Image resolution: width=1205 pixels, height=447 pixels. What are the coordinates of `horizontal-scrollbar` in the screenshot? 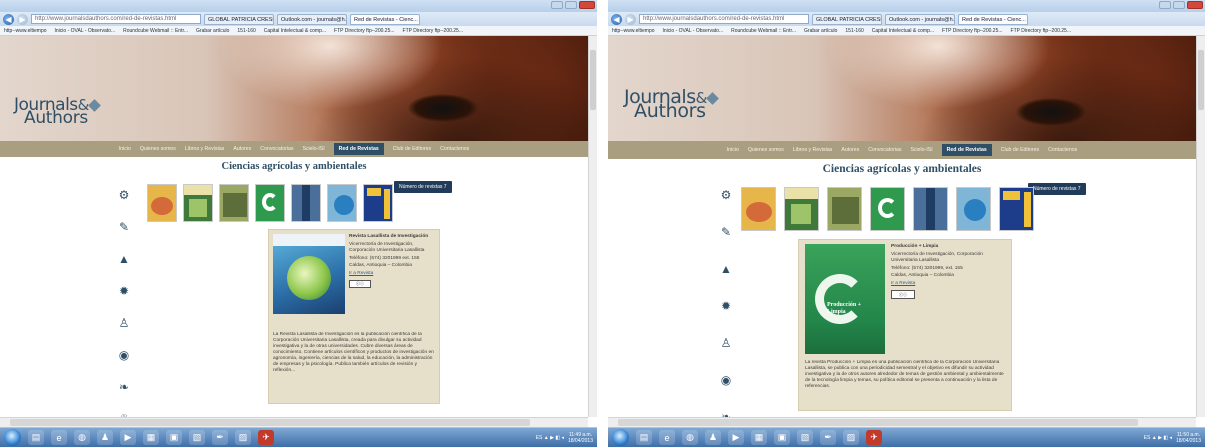 It's located at (902, 422).